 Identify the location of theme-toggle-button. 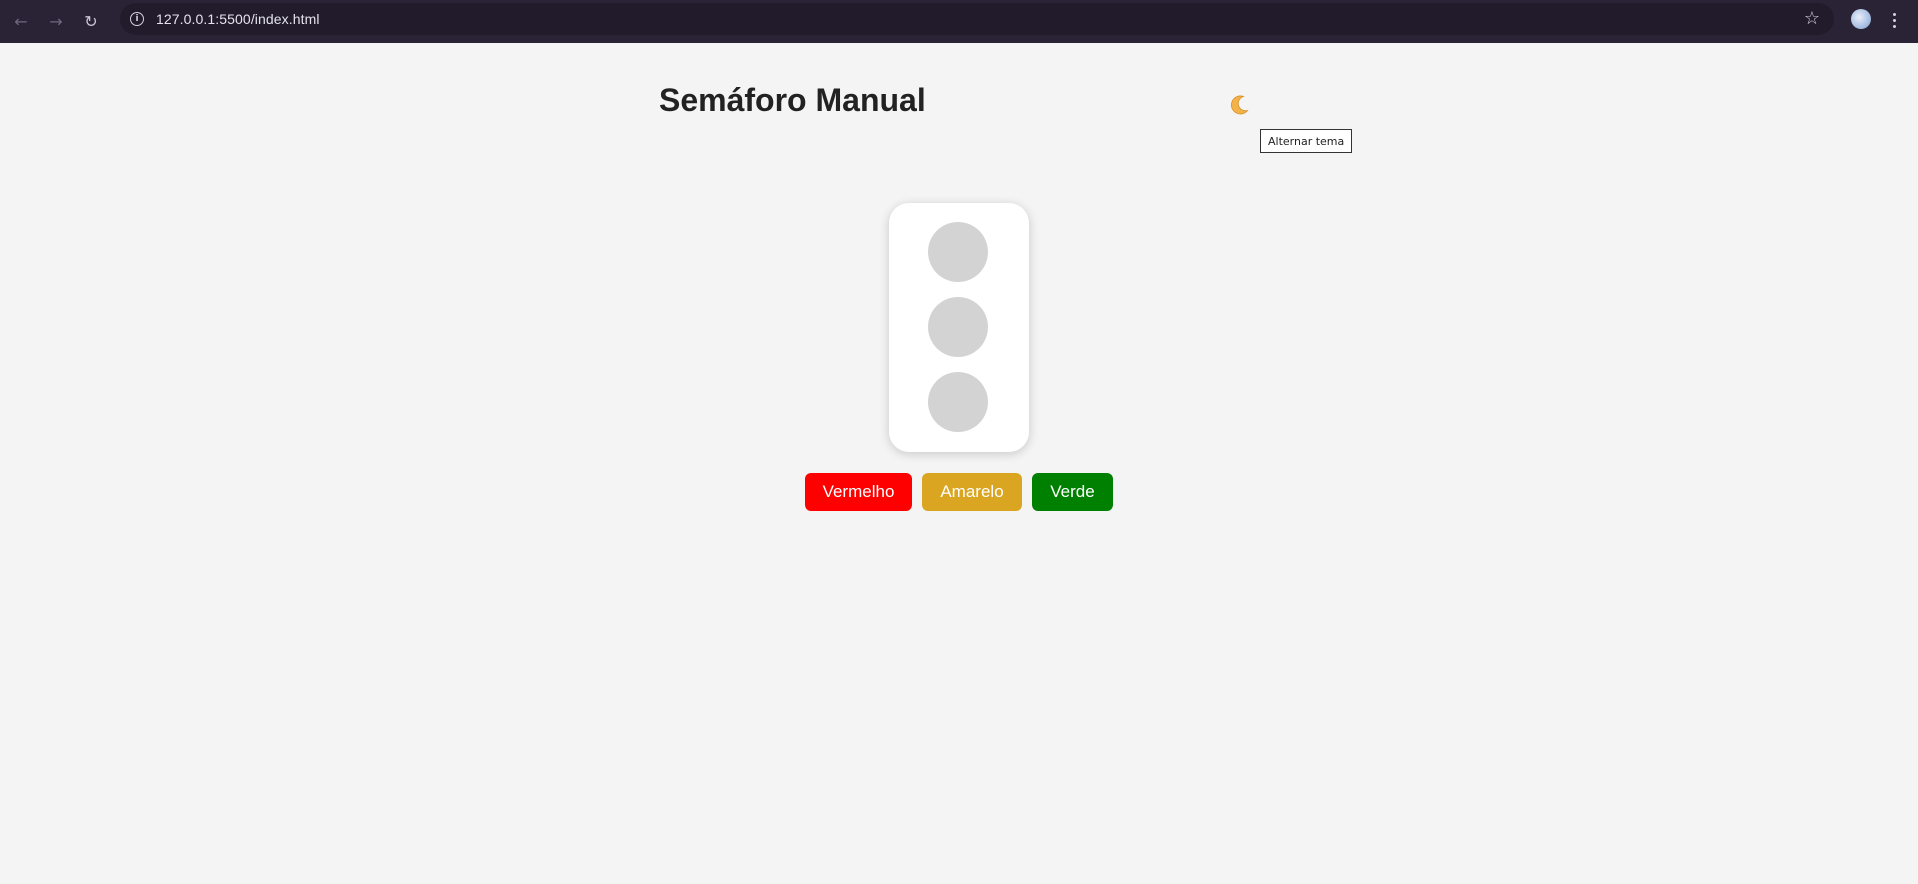
(1239, 105).